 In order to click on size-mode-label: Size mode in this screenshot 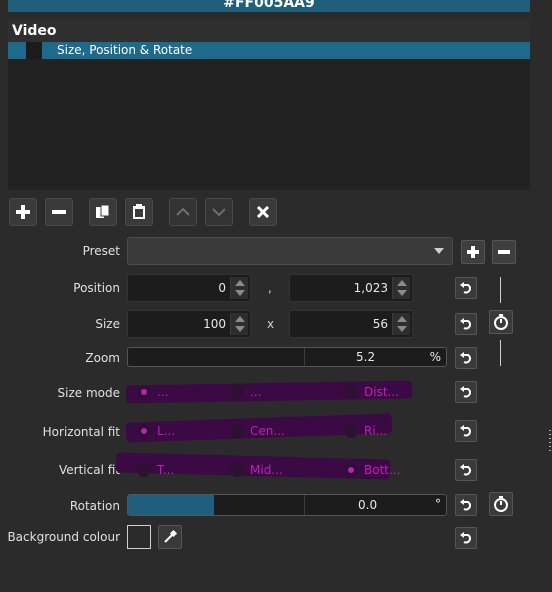, I will do `click(88, 393)`.